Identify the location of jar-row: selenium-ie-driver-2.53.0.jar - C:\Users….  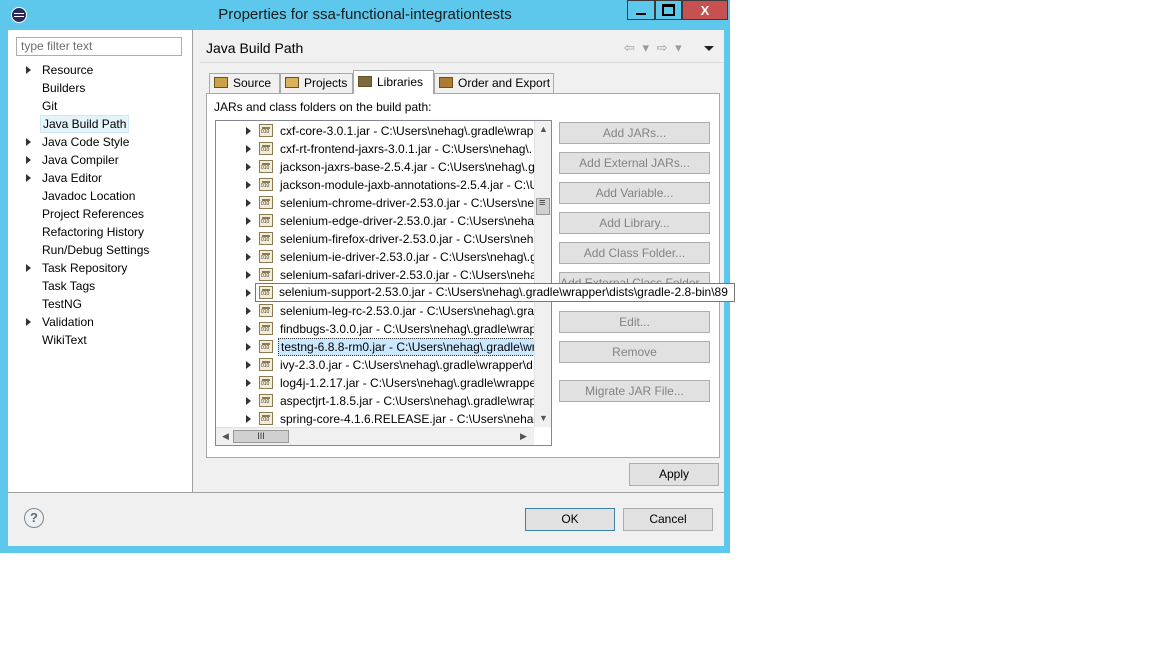
(375, 257).